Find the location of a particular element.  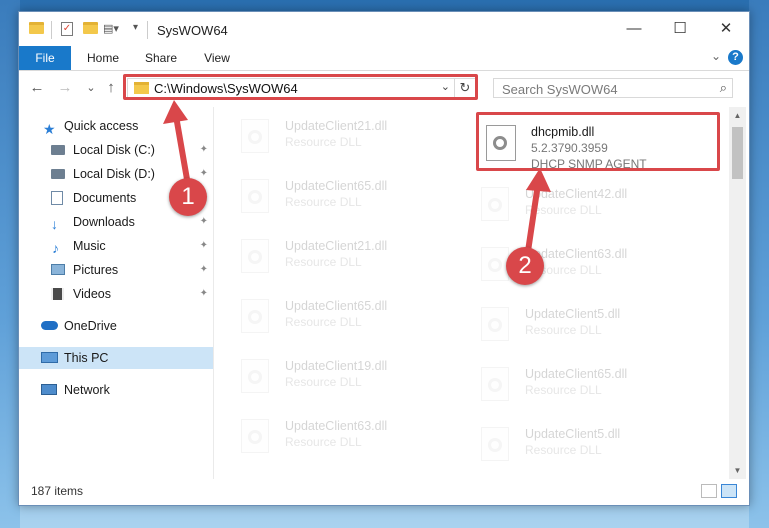

toolbar-dropdown-icon: ▾ is located at coordinates (135, 30).